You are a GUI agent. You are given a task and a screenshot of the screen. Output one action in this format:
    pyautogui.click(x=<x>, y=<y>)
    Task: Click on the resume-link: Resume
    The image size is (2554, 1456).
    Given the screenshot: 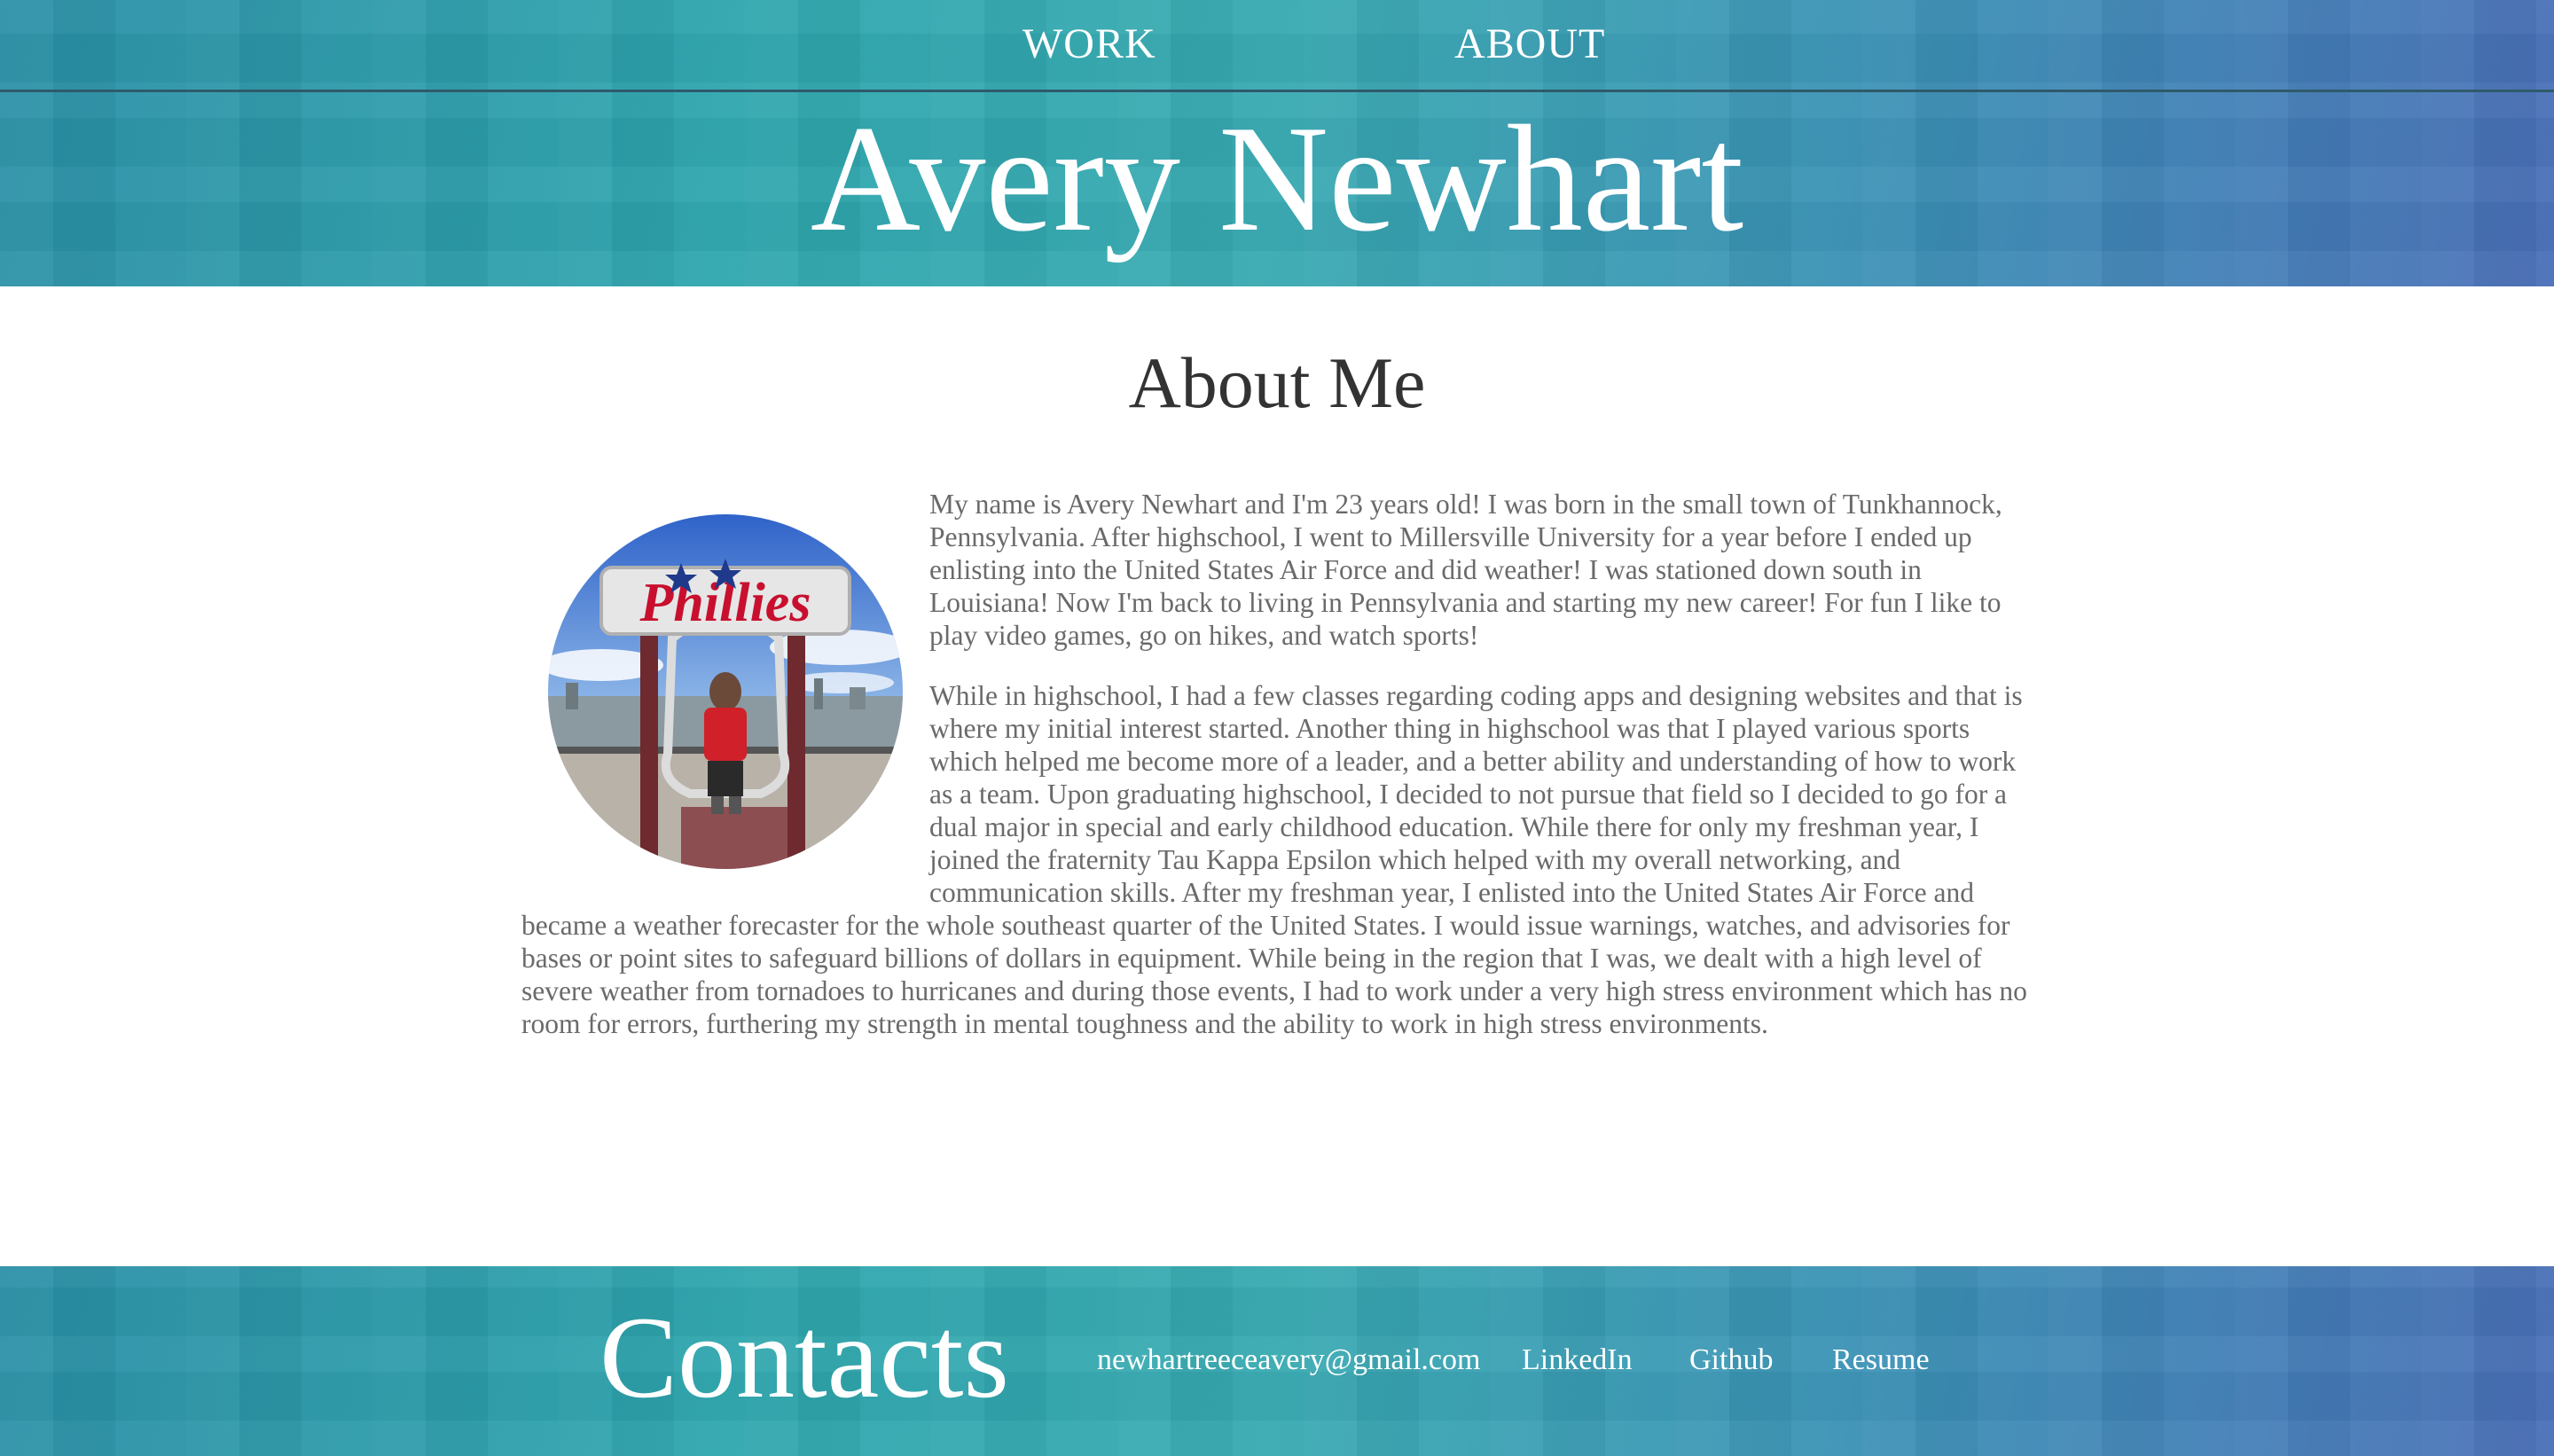 What is the action you would take?
    pyautogui.click(x=1881, y=1360)
    